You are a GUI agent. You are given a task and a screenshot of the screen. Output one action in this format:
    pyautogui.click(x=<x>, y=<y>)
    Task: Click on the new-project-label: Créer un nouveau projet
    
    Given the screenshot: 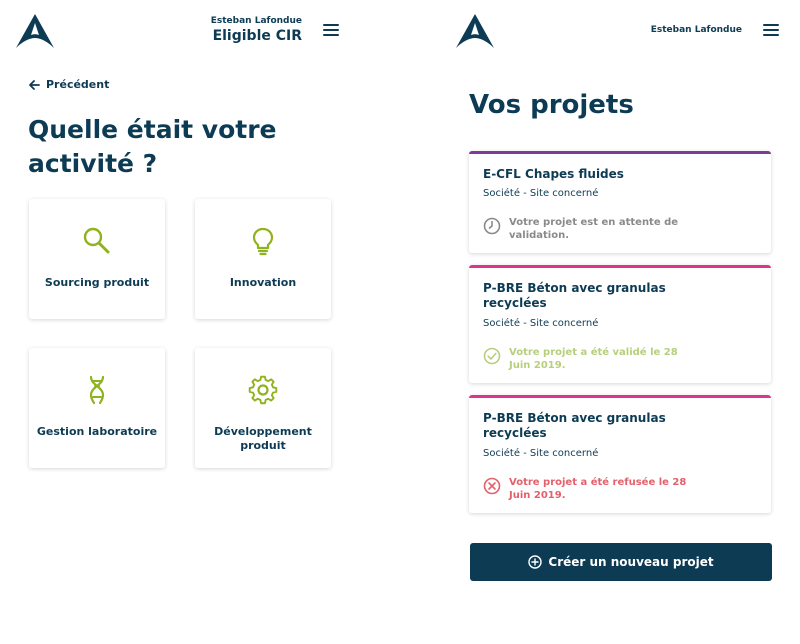 What is the action you would take?
    pyautogui.click(x=631, y=562)
    